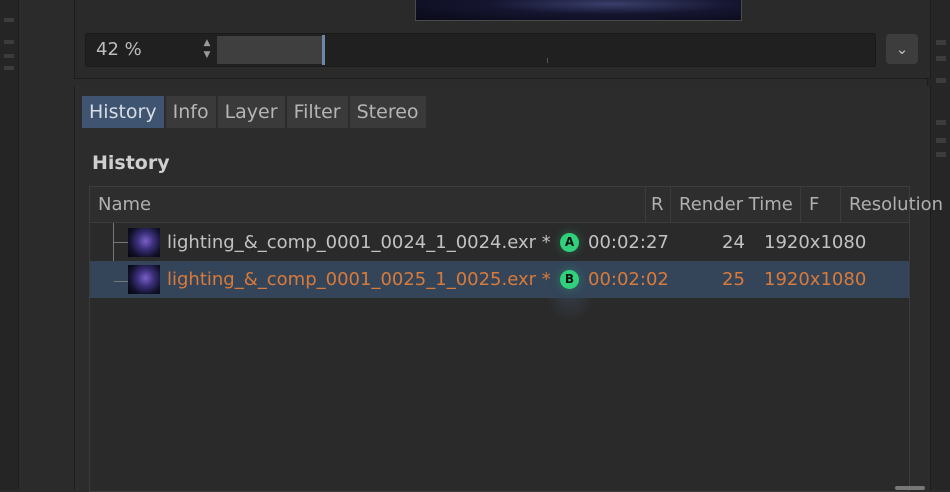 This screenshot has height=492, width=950. What do you see at coordinates (733, 242) in the screenshot?
I see `row-frame: 24` at bounding box center [733, 242].